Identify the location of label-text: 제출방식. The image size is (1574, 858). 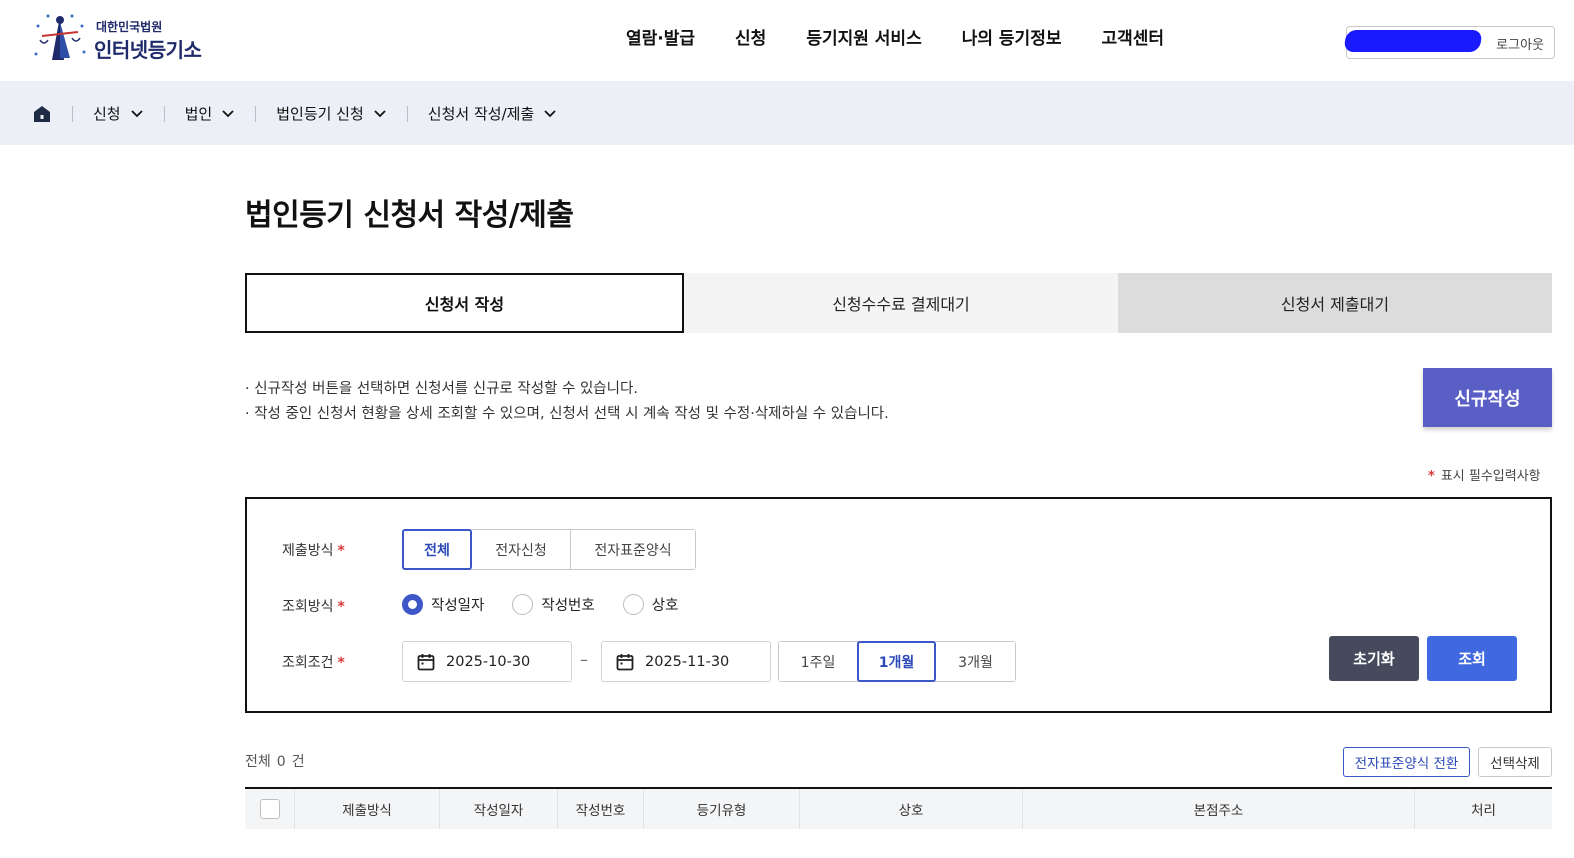
(308, 551).